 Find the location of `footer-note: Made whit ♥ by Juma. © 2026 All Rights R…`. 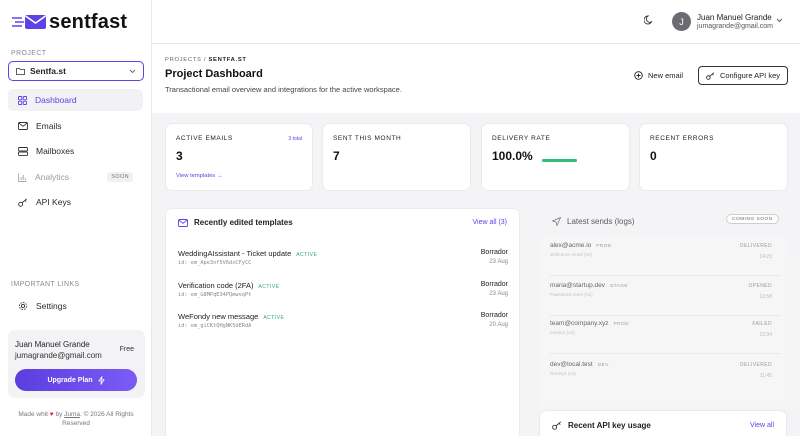

footer-note: Made whit ♥ by Juma. © 2026 All Rights R… is located at coordinates (76, 419).